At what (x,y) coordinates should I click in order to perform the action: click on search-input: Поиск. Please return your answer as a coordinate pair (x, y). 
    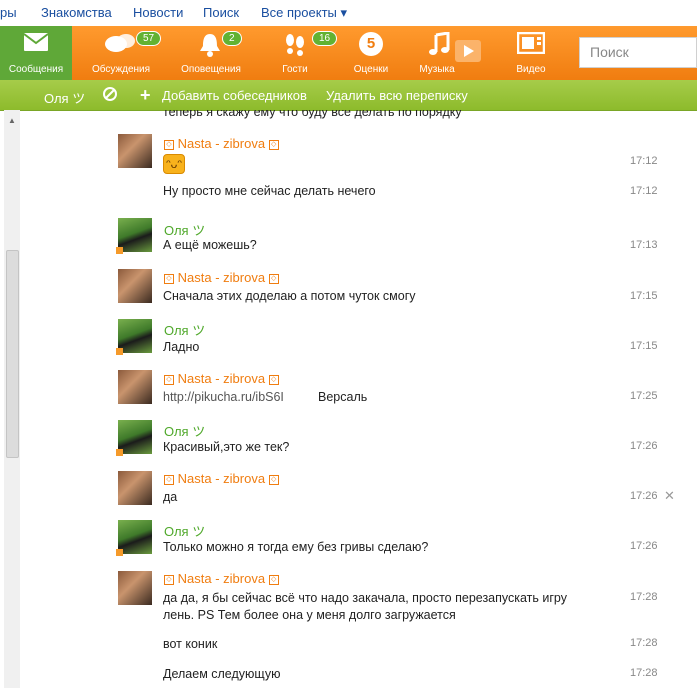
    Looking at the image, I should click on (638, 52).